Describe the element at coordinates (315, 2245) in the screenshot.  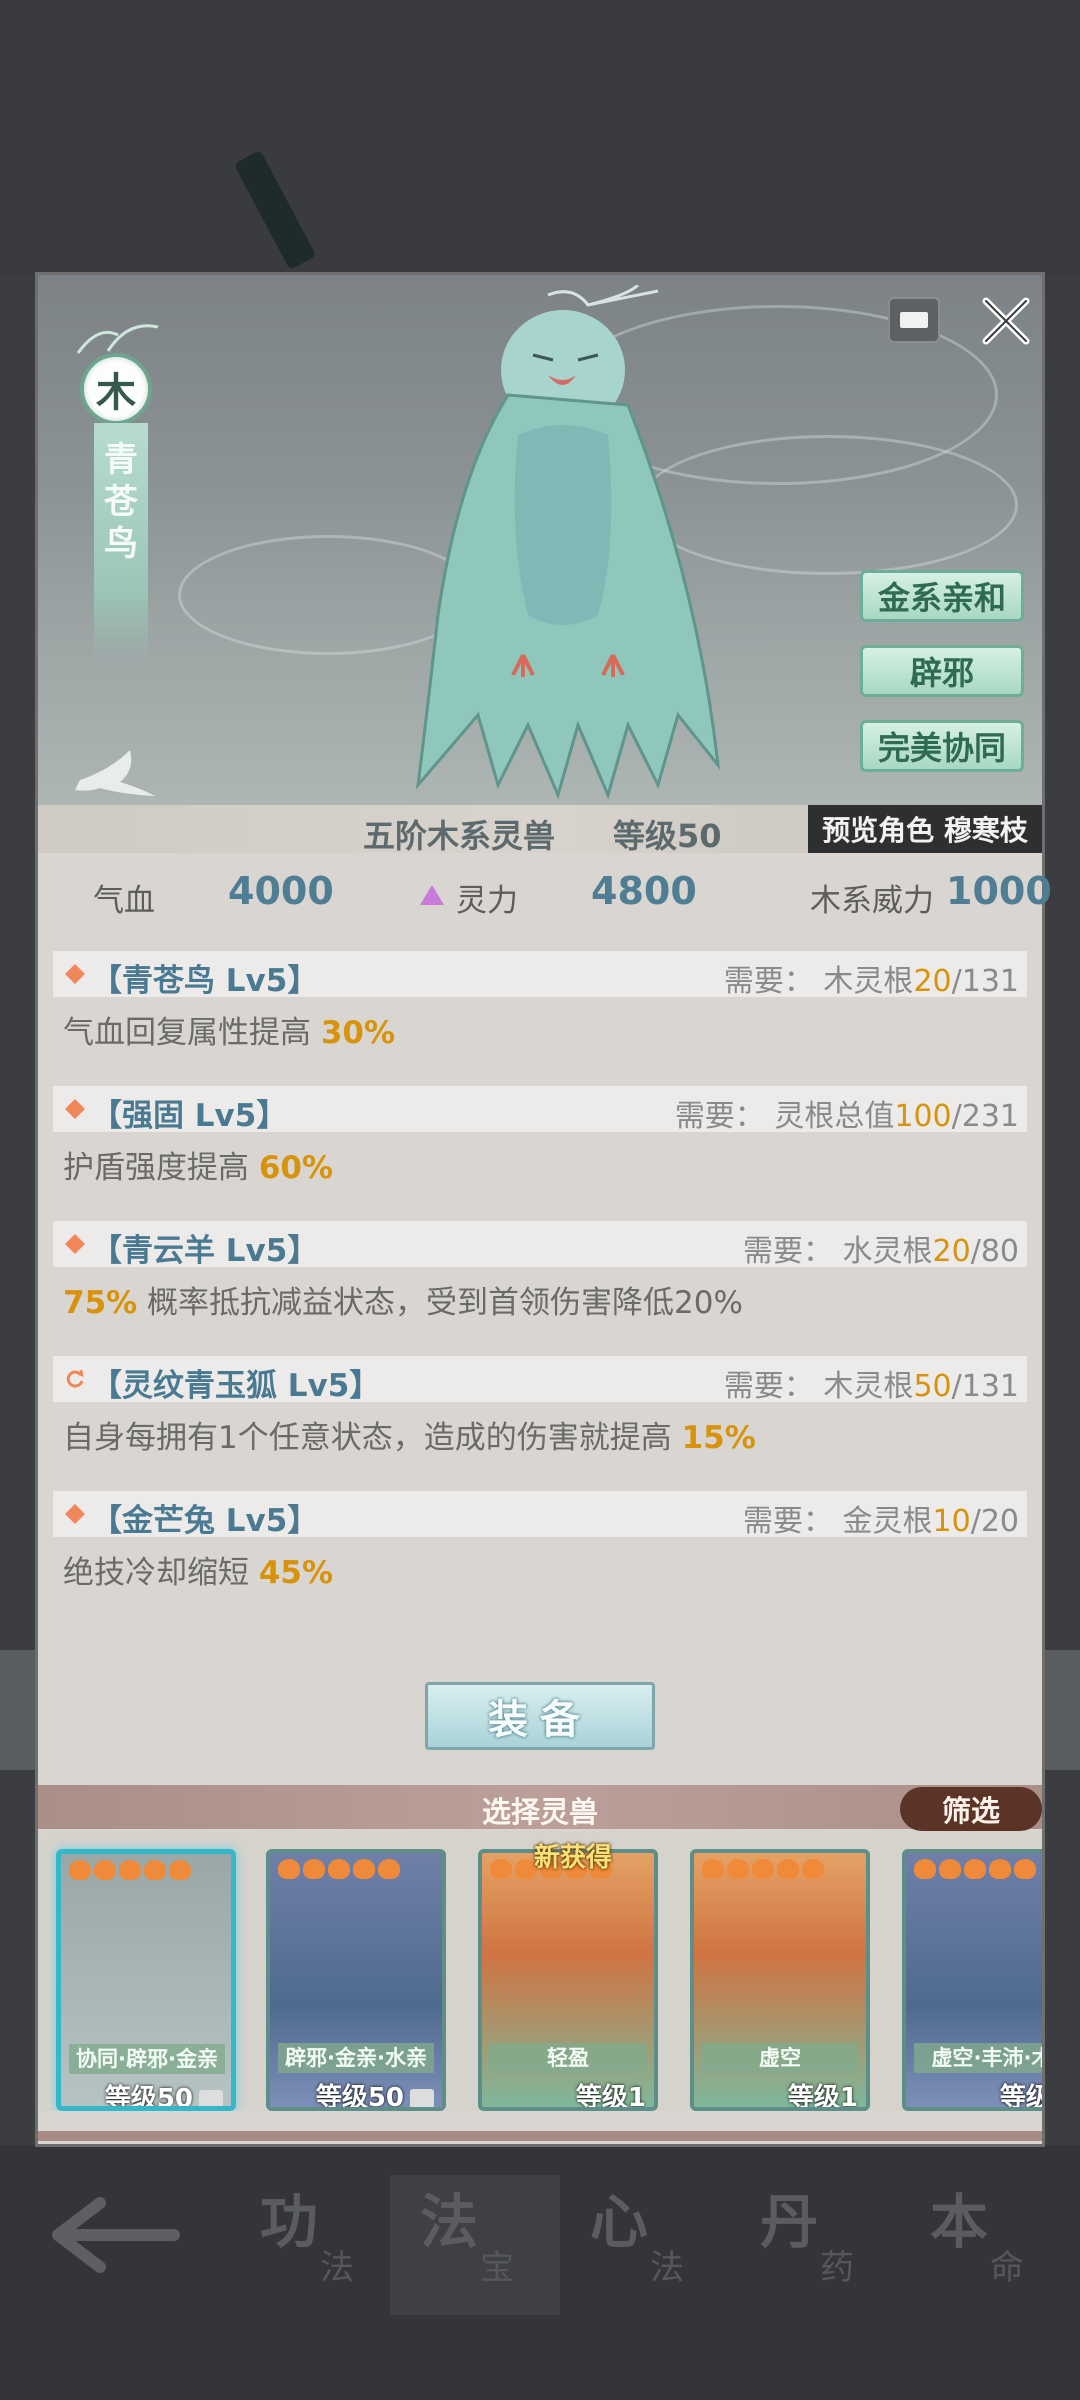
I see `nav-item-gongfa: 功 法` at that location.